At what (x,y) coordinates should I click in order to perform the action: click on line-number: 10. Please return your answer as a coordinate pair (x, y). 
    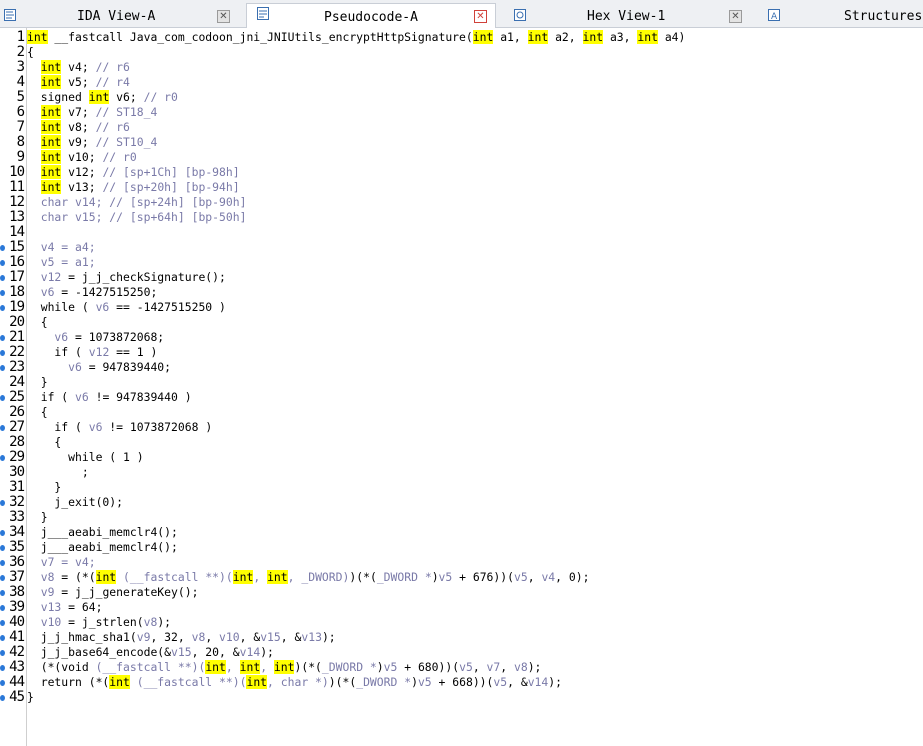
    Looking at the image, I should click on (17, 172).